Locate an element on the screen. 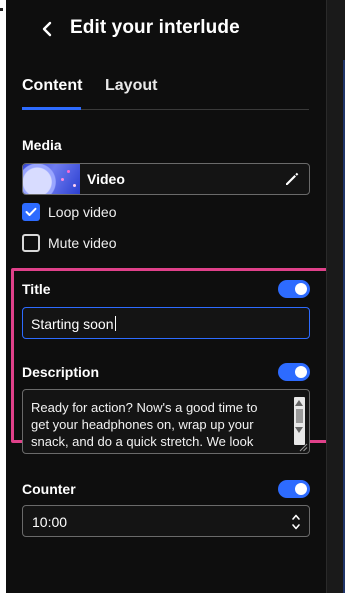 The image size is (345, 593). tab-content: Content is located at coordinates (52, 86).